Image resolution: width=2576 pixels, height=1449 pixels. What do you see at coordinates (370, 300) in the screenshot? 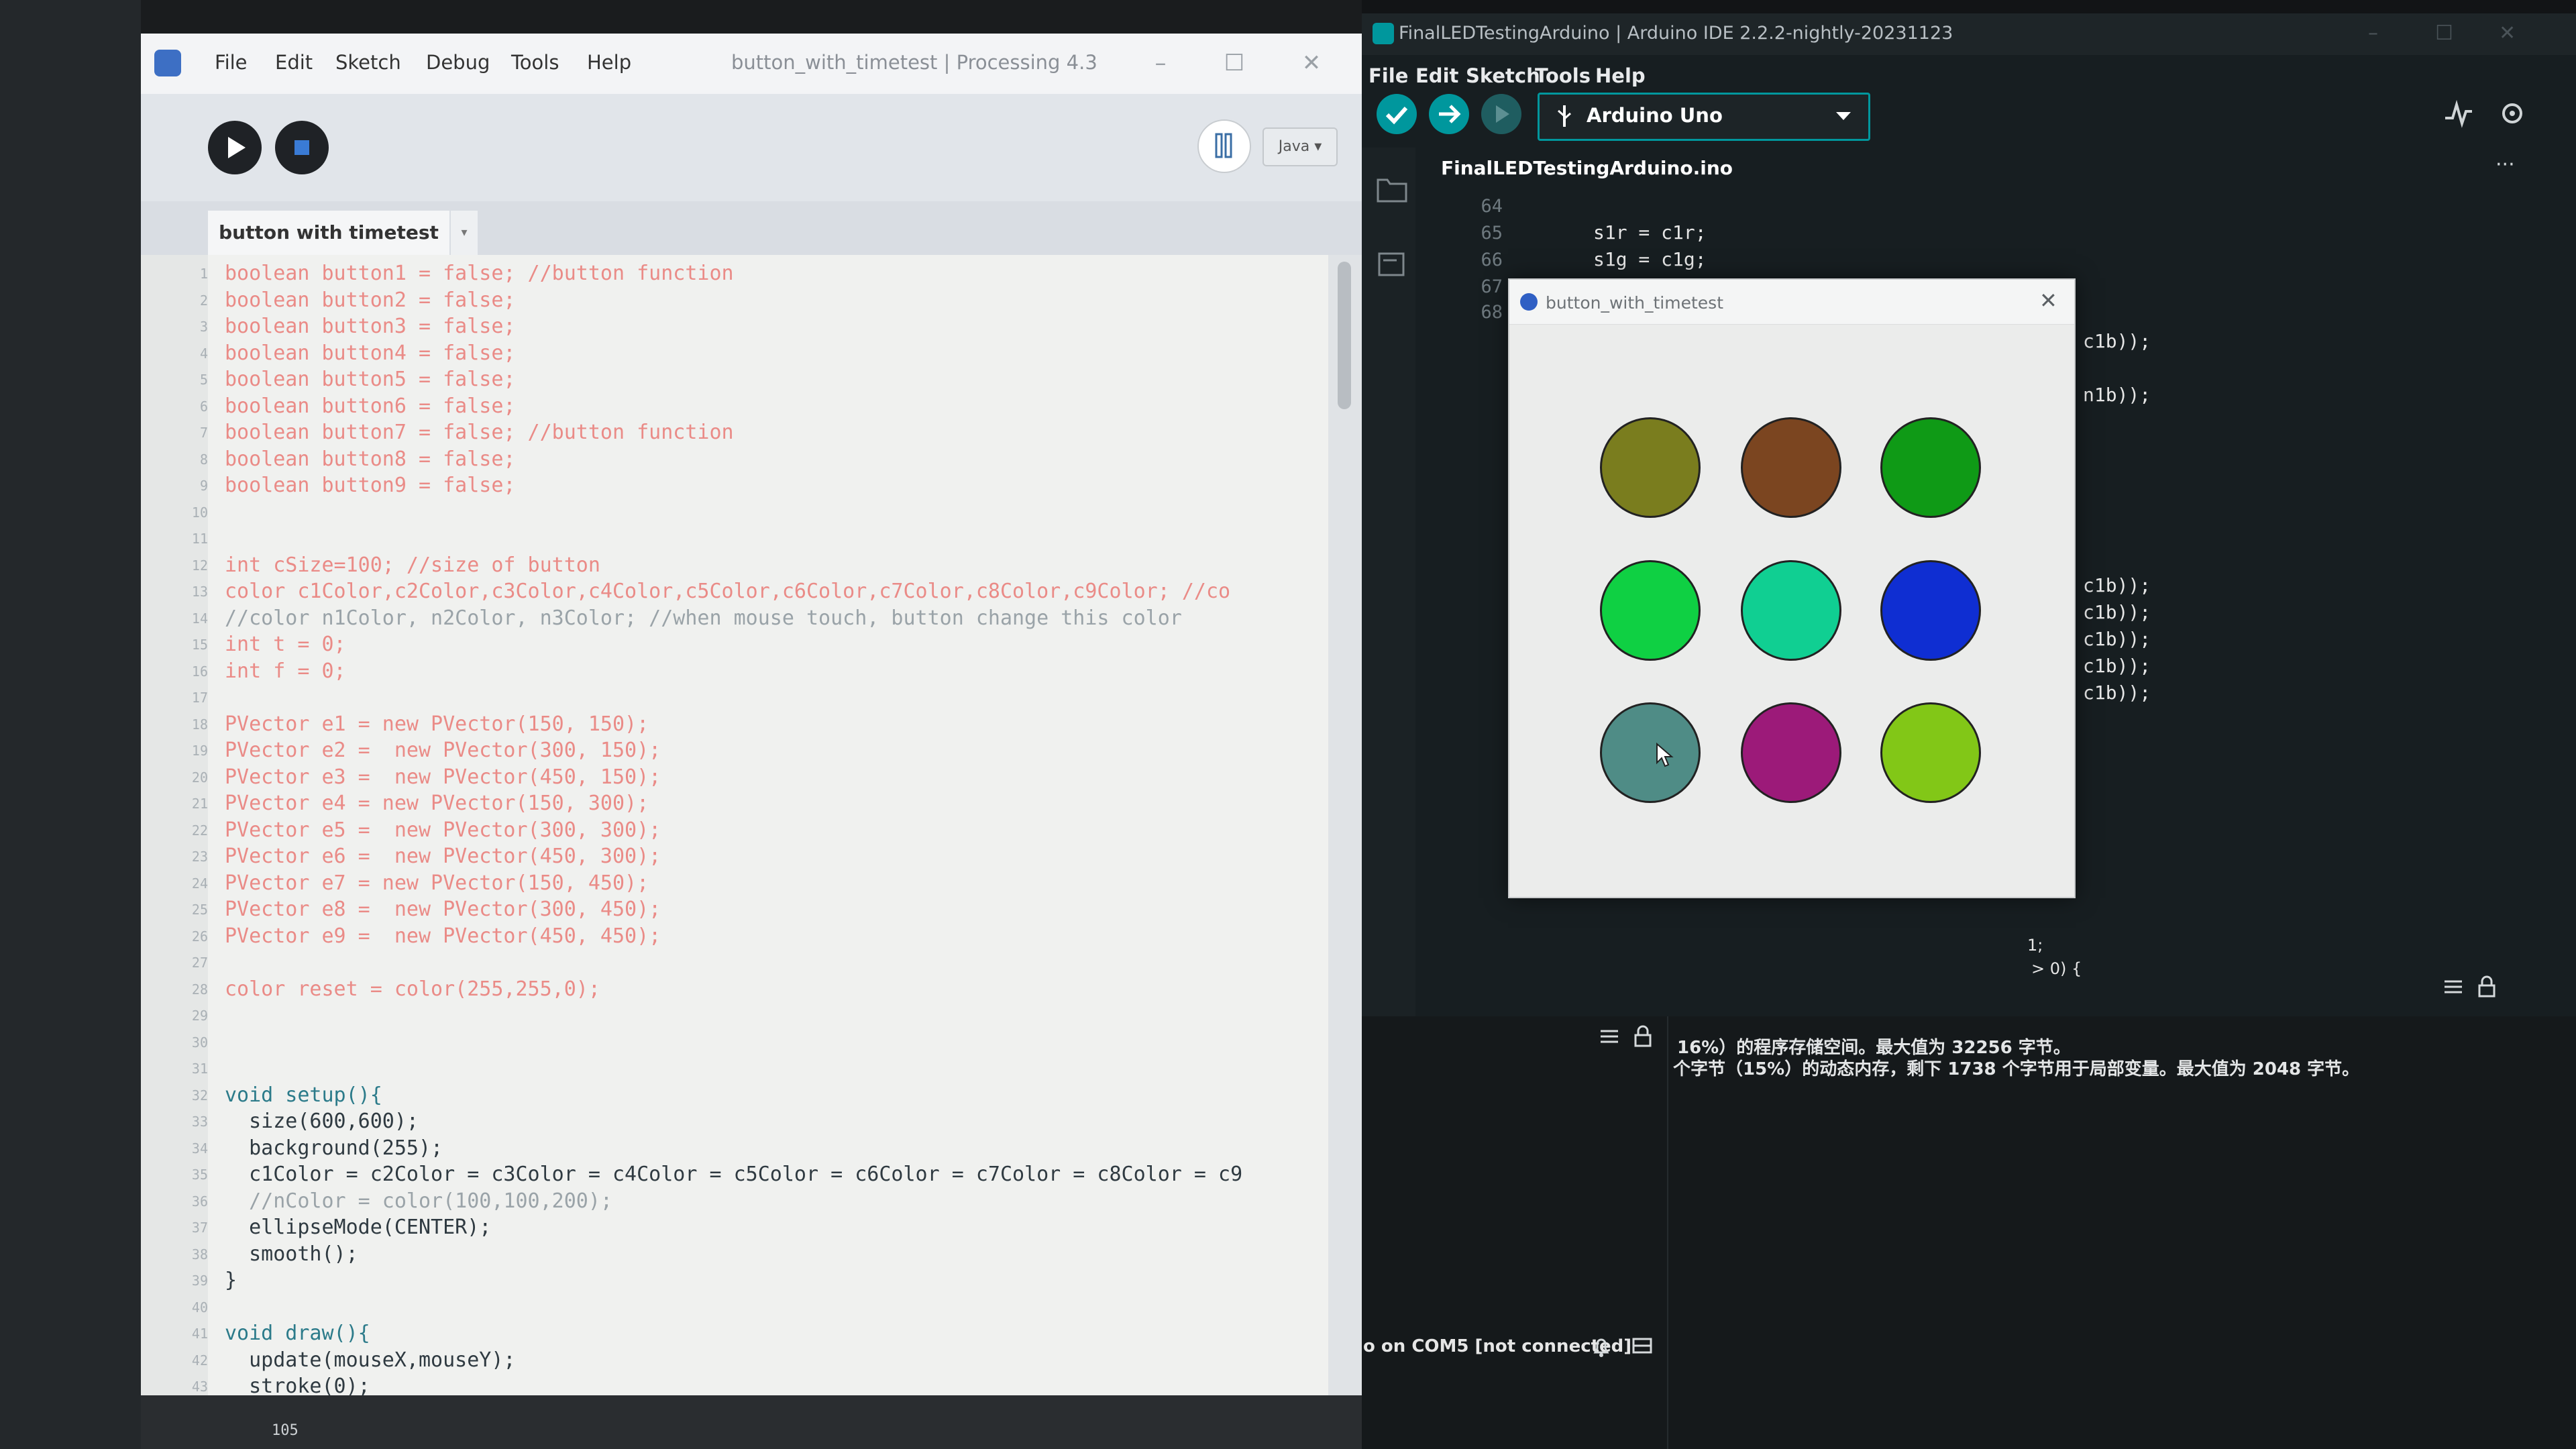
I see `code-line: boolean button2 = false;` at bounding box center [370, 300].